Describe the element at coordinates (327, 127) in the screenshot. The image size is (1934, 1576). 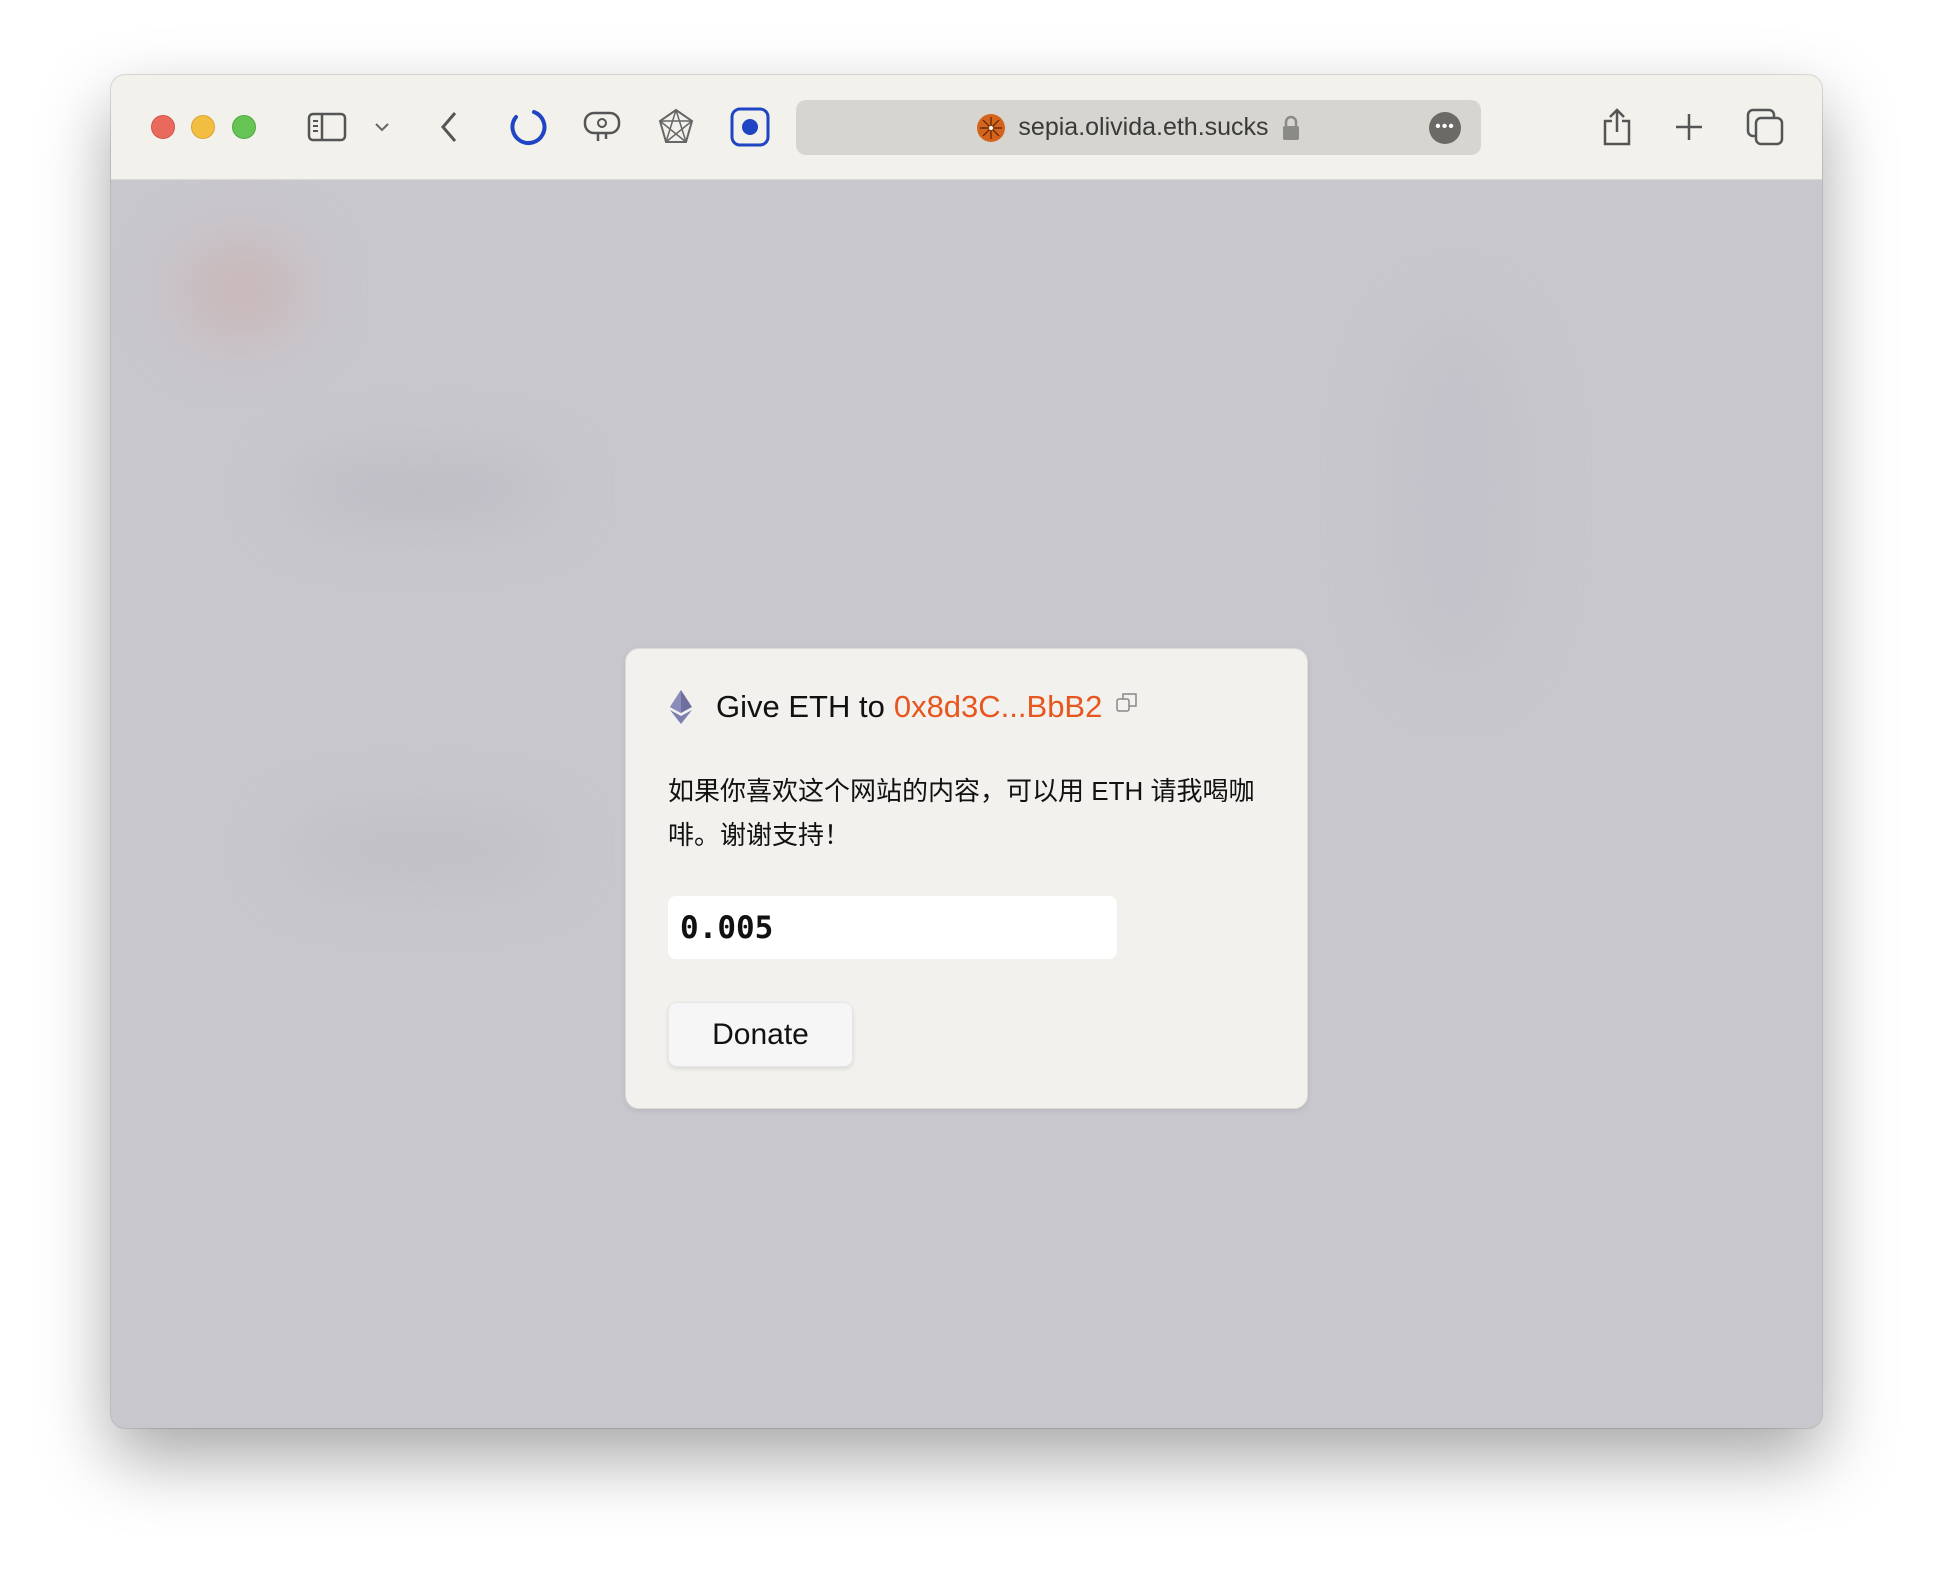
I see `sidebar-icon` at that location.